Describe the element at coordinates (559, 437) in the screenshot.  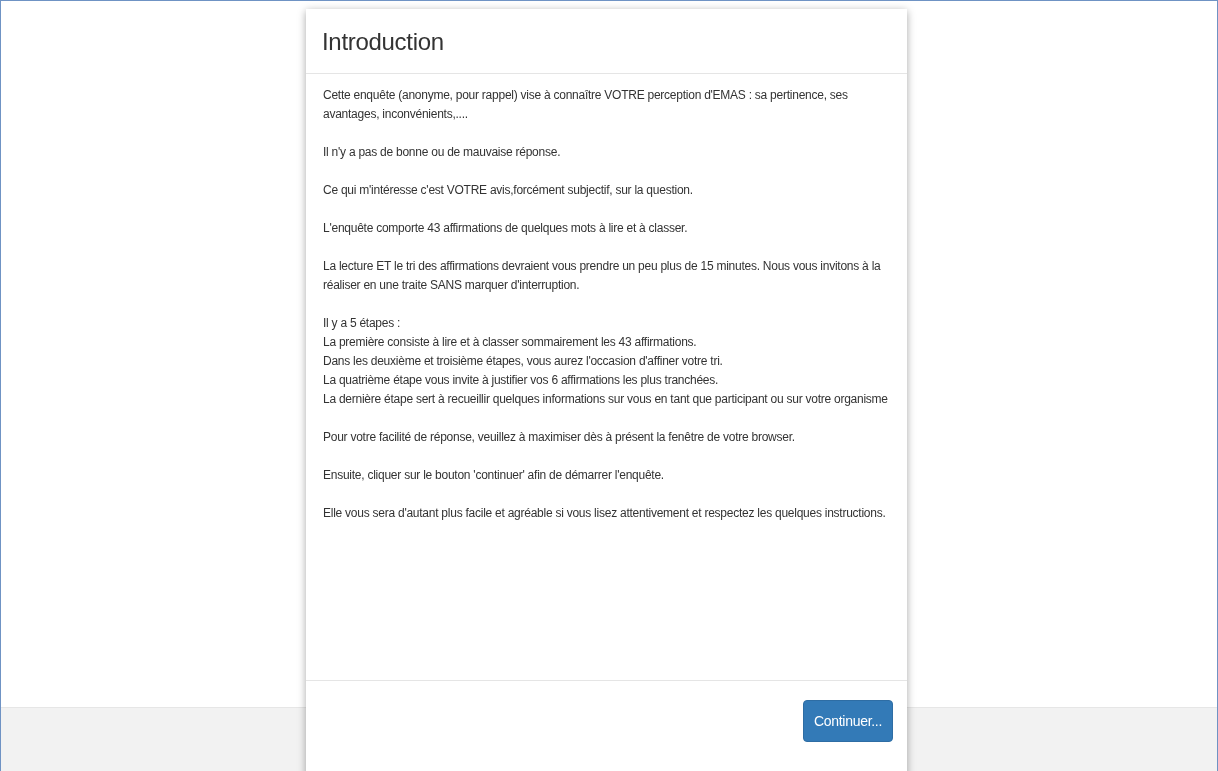
I see `paragraph: Pour votre facilité de réponse, veuillez à maximiser dès à présent la fenêtre de votre browser.` at that location.